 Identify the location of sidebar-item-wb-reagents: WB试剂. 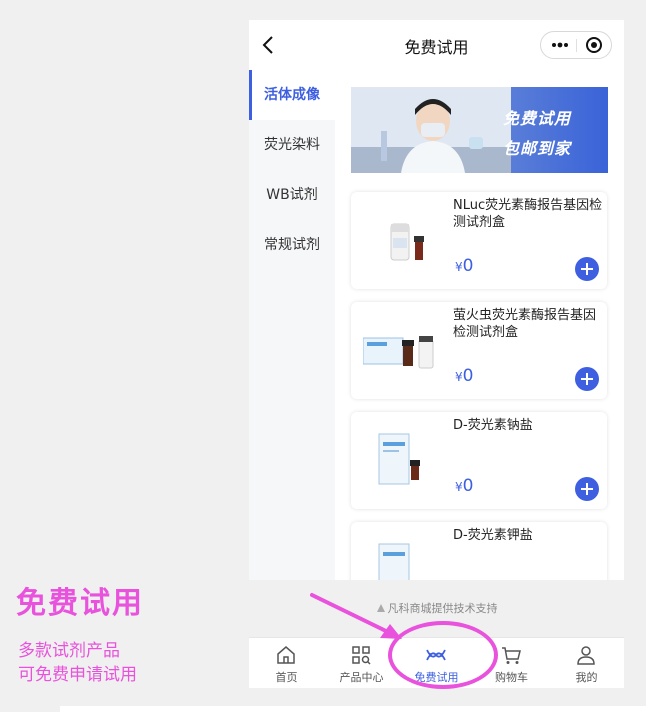
(292, 195).